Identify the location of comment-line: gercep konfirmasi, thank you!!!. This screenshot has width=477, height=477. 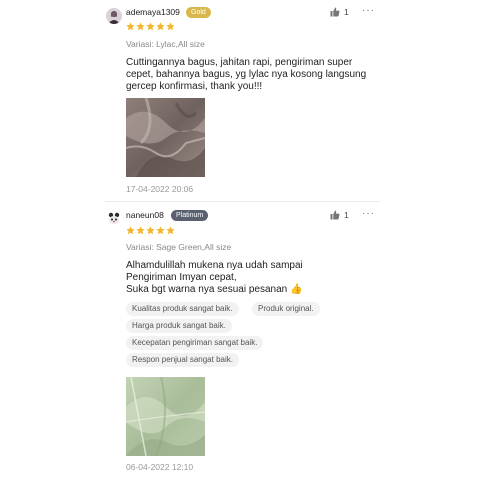
(194, 86).